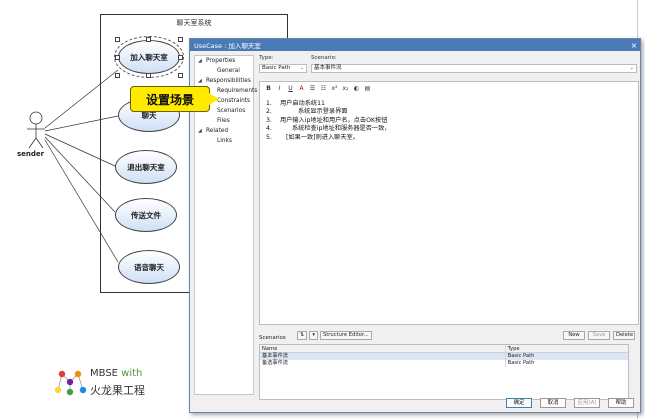 This screenshot has height=419, width=645. I want to click on nav-item-related: ◢ Related, so click(224, 131).